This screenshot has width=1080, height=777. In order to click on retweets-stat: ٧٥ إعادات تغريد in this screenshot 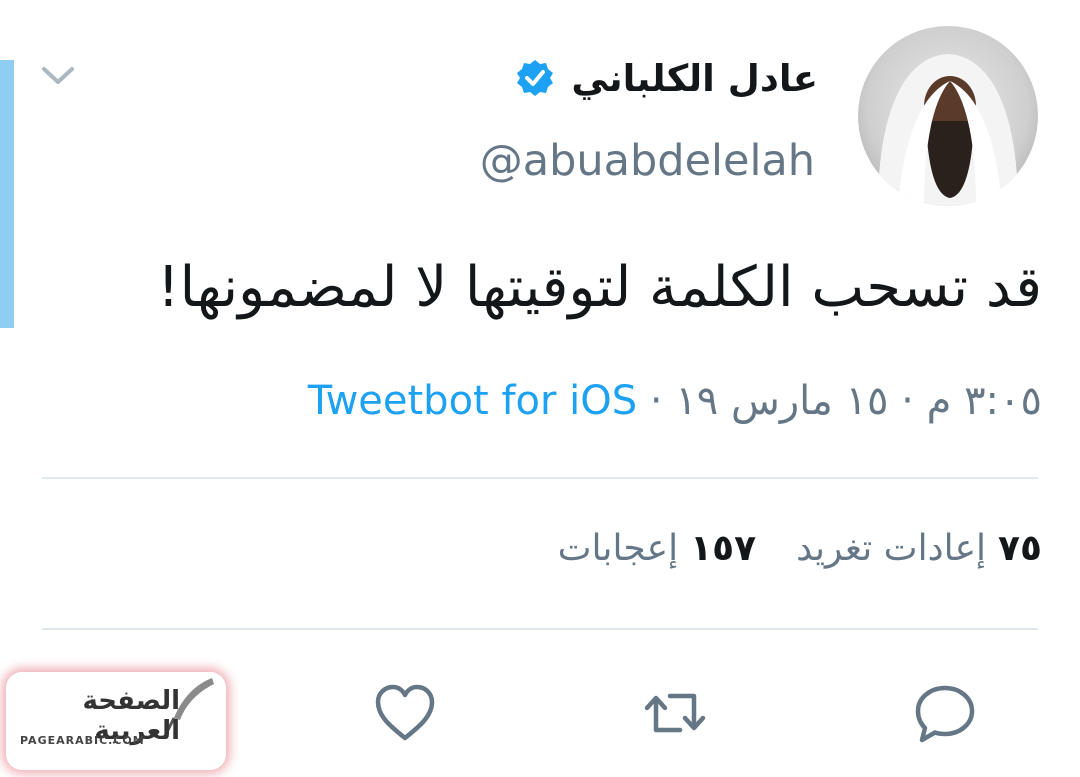, I will do `click(919, 548)`.